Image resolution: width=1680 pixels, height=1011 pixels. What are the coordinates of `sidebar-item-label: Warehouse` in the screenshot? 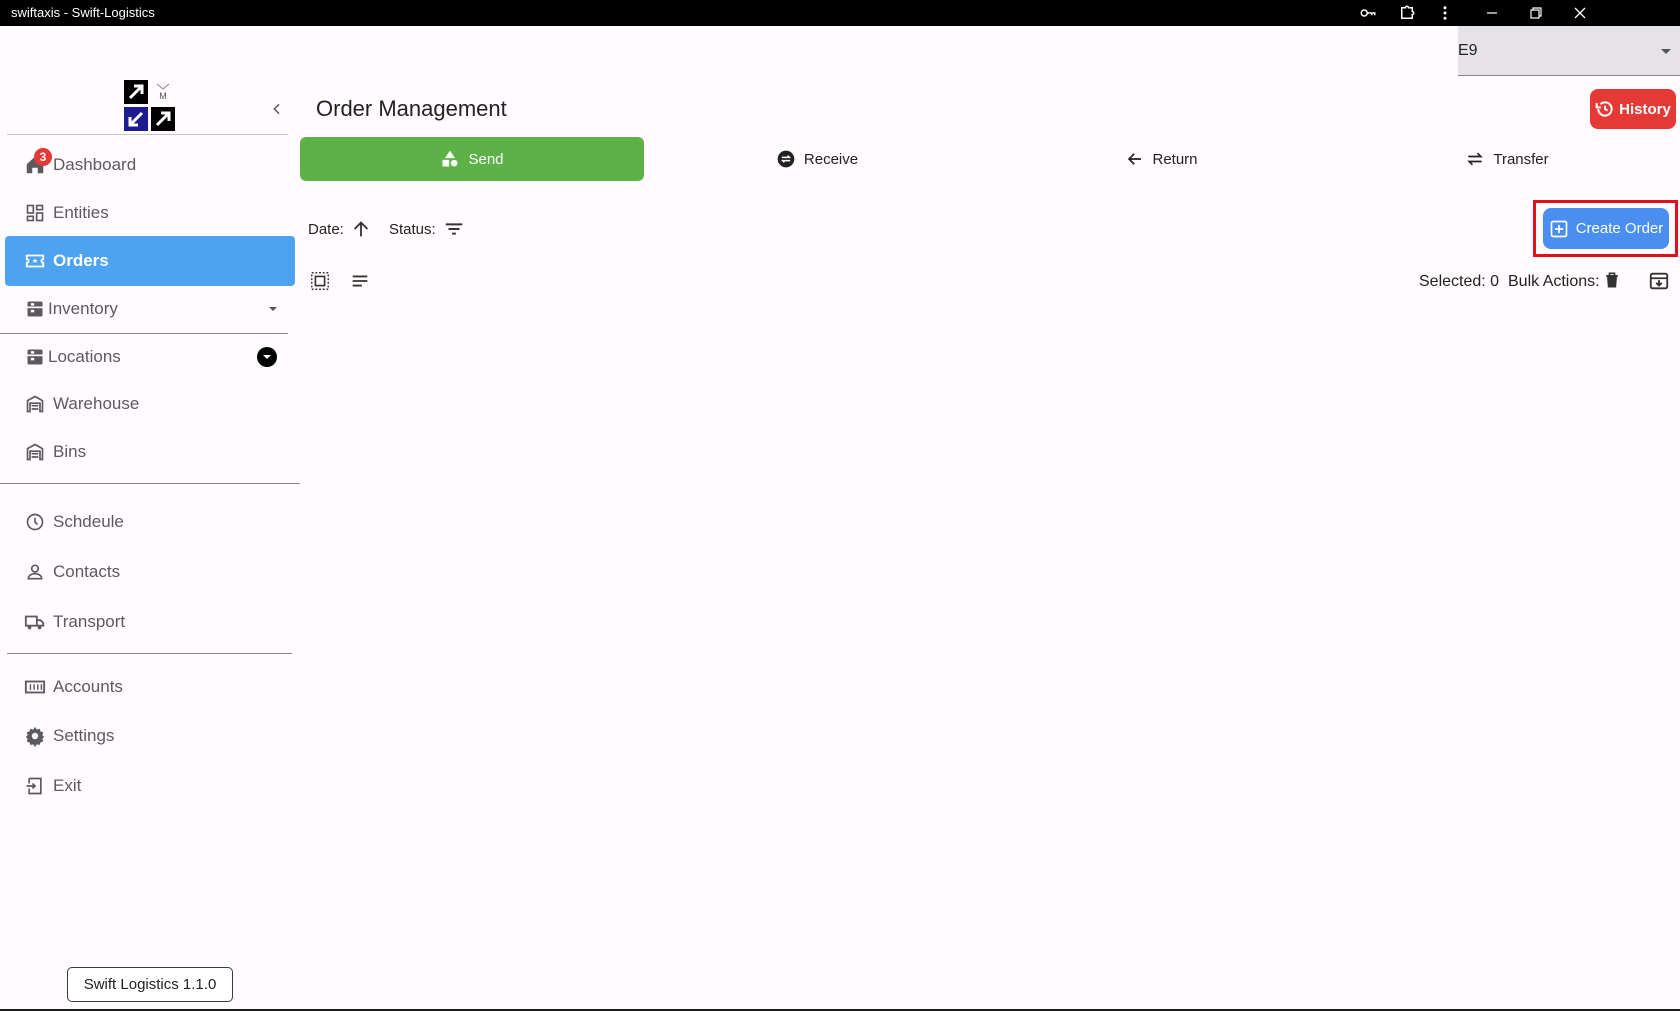 It's located at (96, 403).